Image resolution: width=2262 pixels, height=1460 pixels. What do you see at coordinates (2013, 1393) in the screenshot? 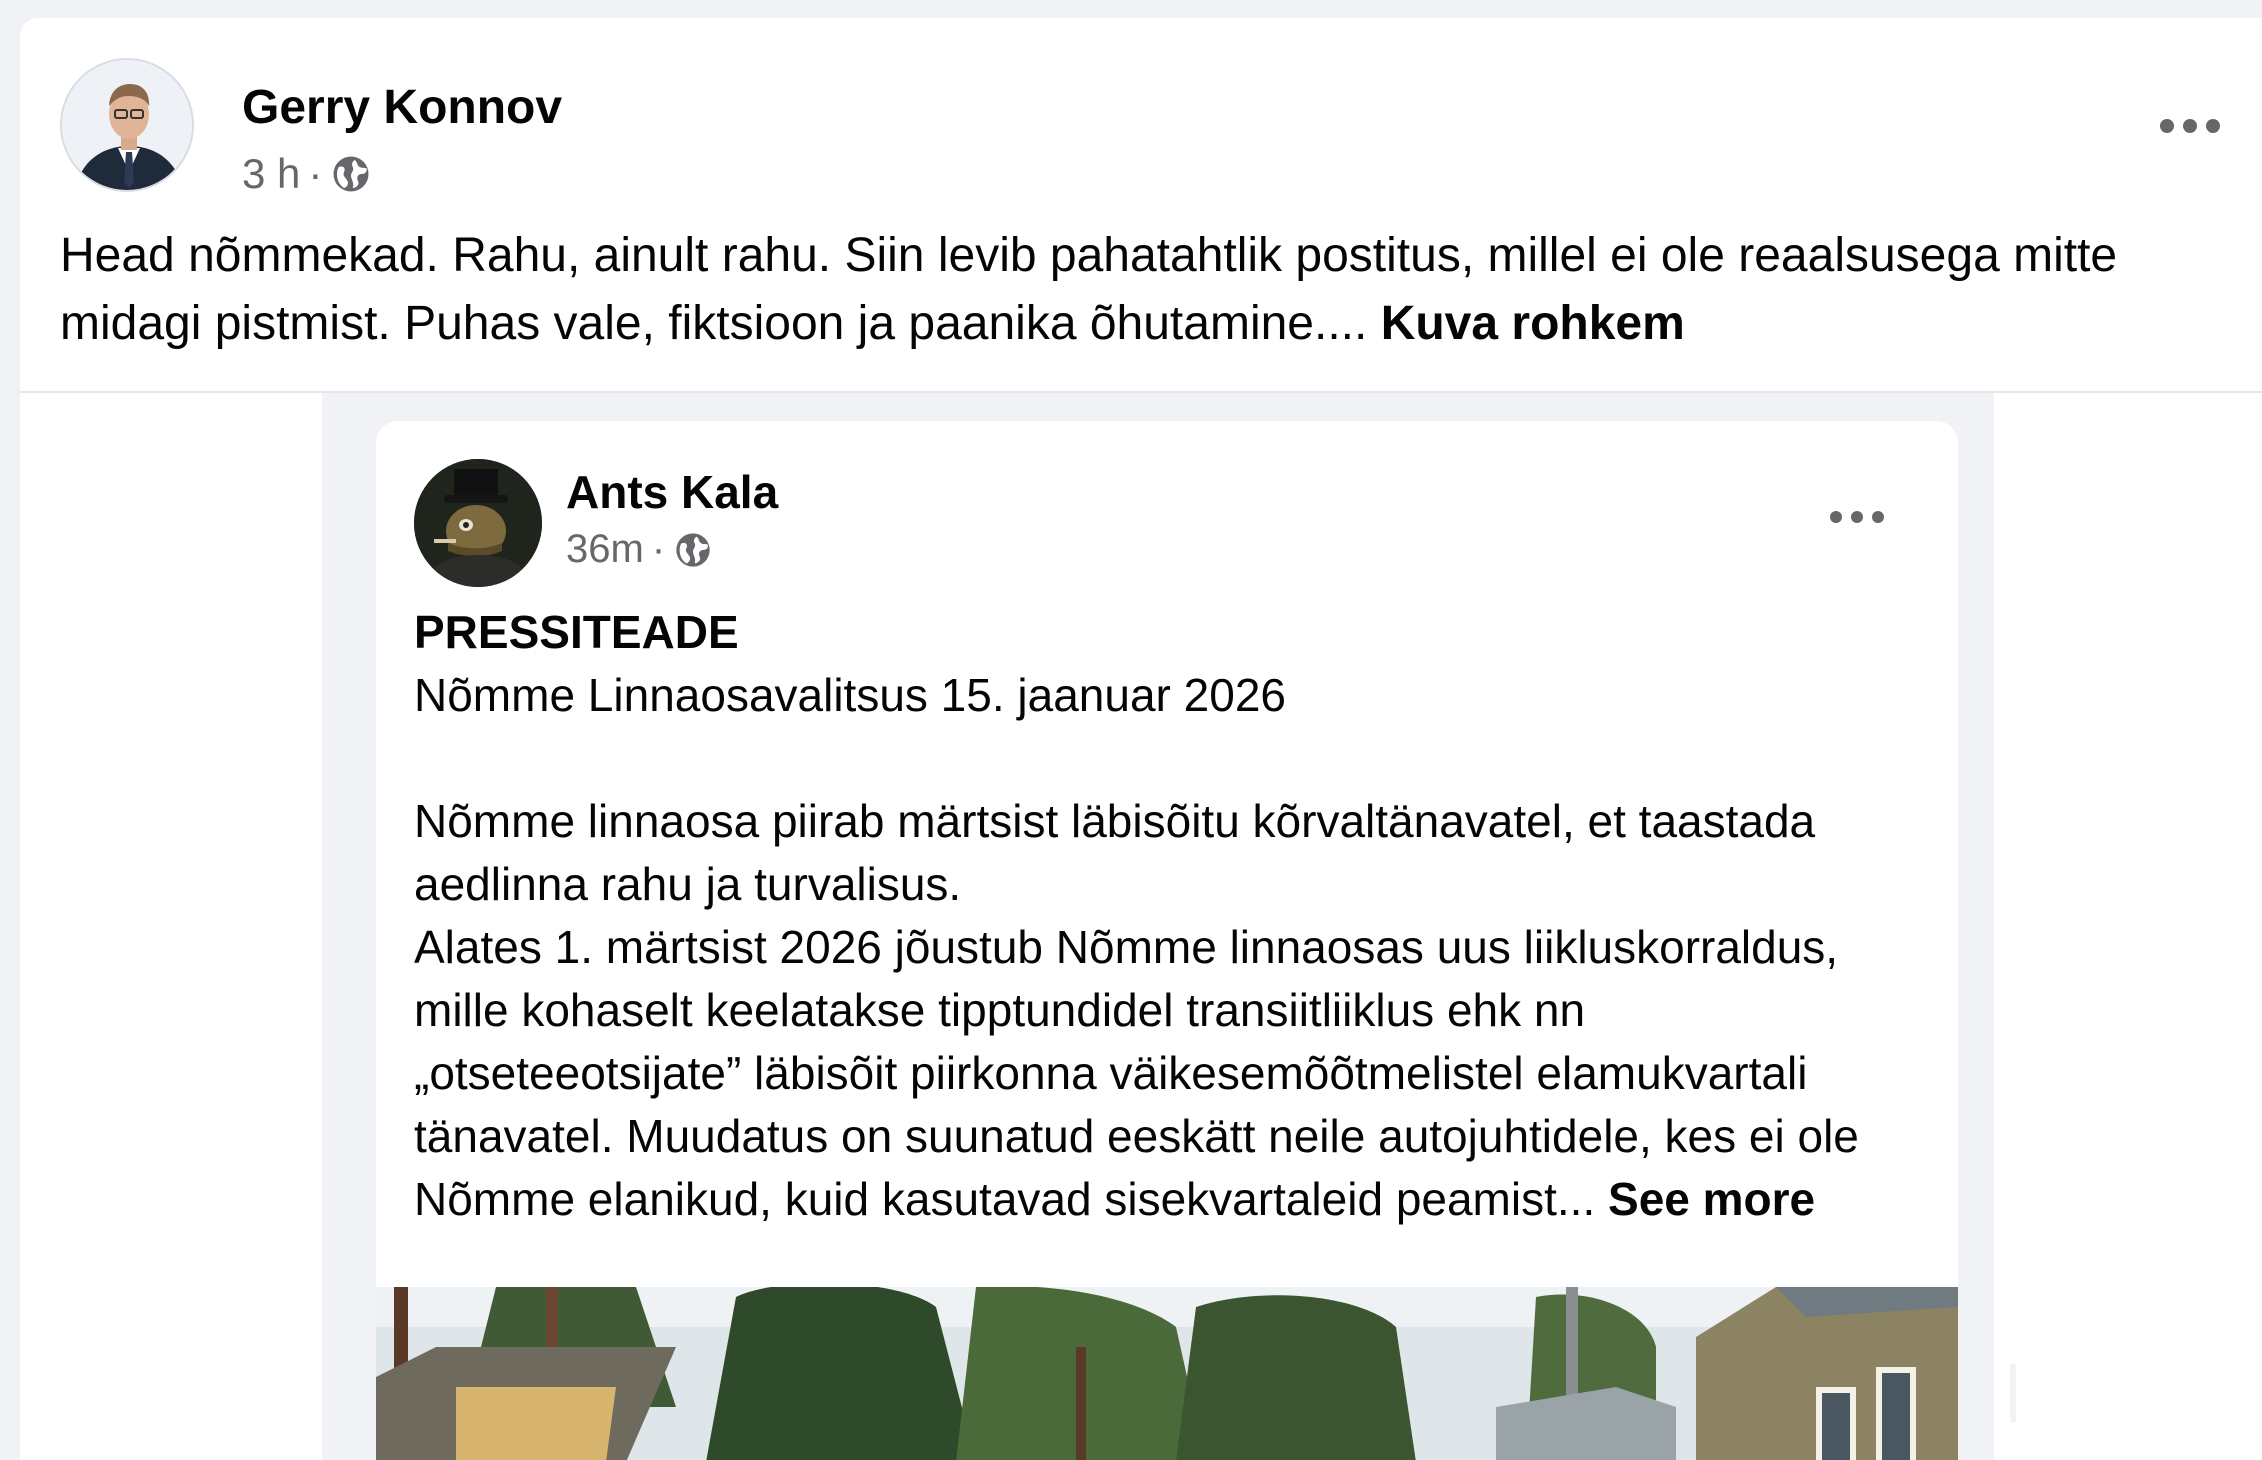
I see `scroll-edge` at bounding box center [2013, 1393].